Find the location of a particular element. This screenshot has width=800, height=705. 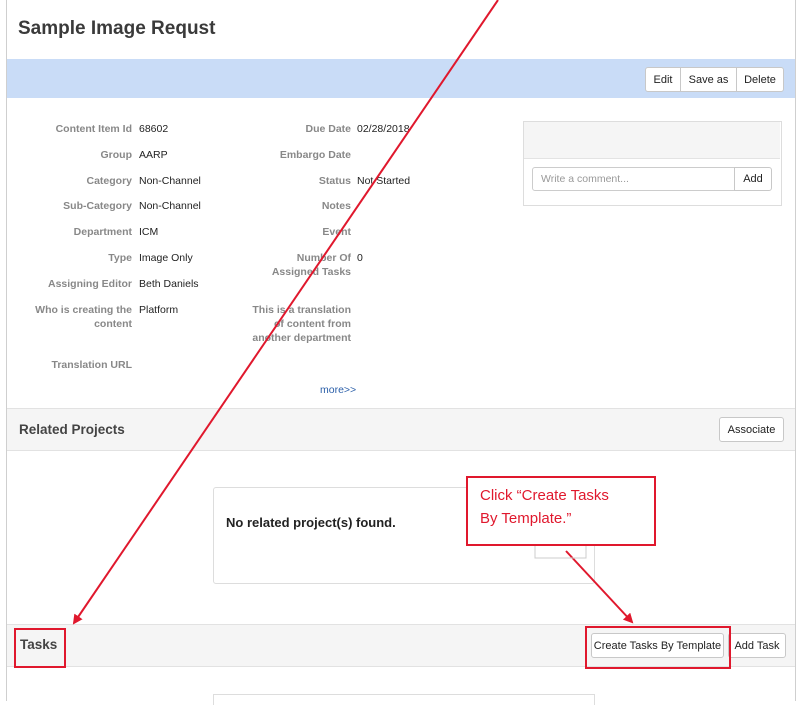

callout-line-1: Click “Create Tasks is located at coordinates (544, 495).